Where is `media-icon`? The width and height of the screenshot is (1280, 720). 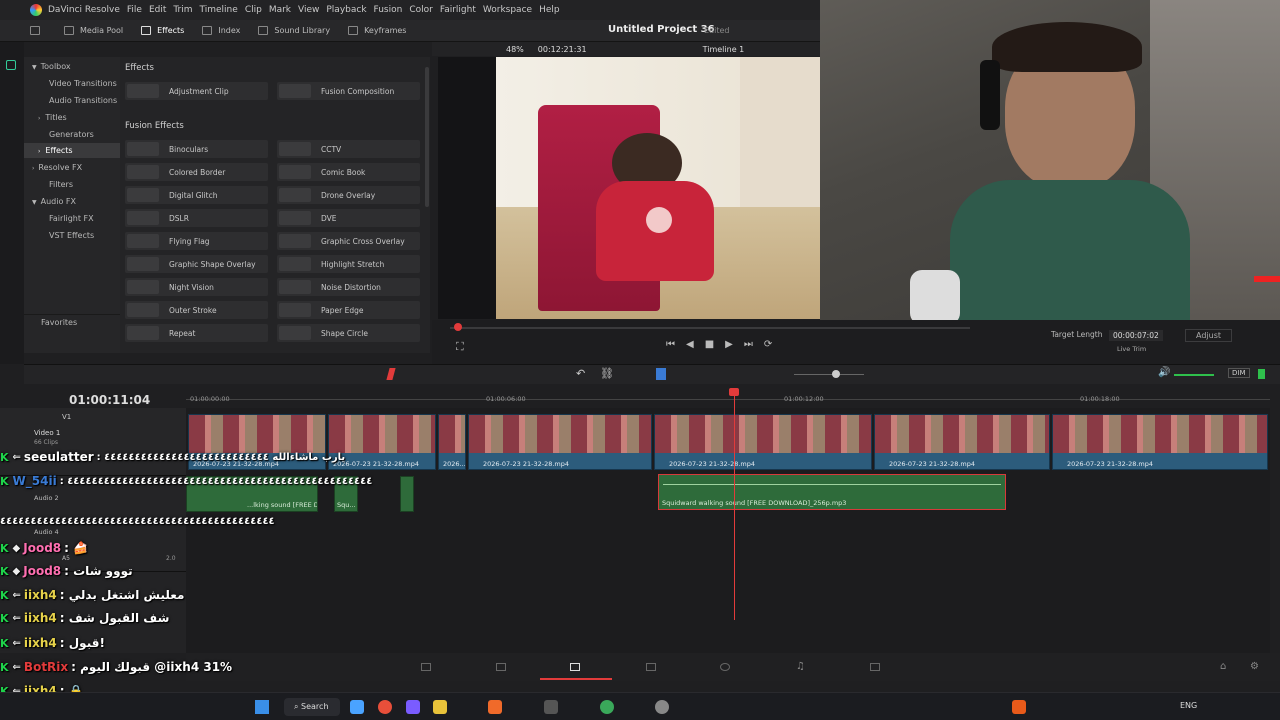 media-icon is located at coordinates (11, 65).